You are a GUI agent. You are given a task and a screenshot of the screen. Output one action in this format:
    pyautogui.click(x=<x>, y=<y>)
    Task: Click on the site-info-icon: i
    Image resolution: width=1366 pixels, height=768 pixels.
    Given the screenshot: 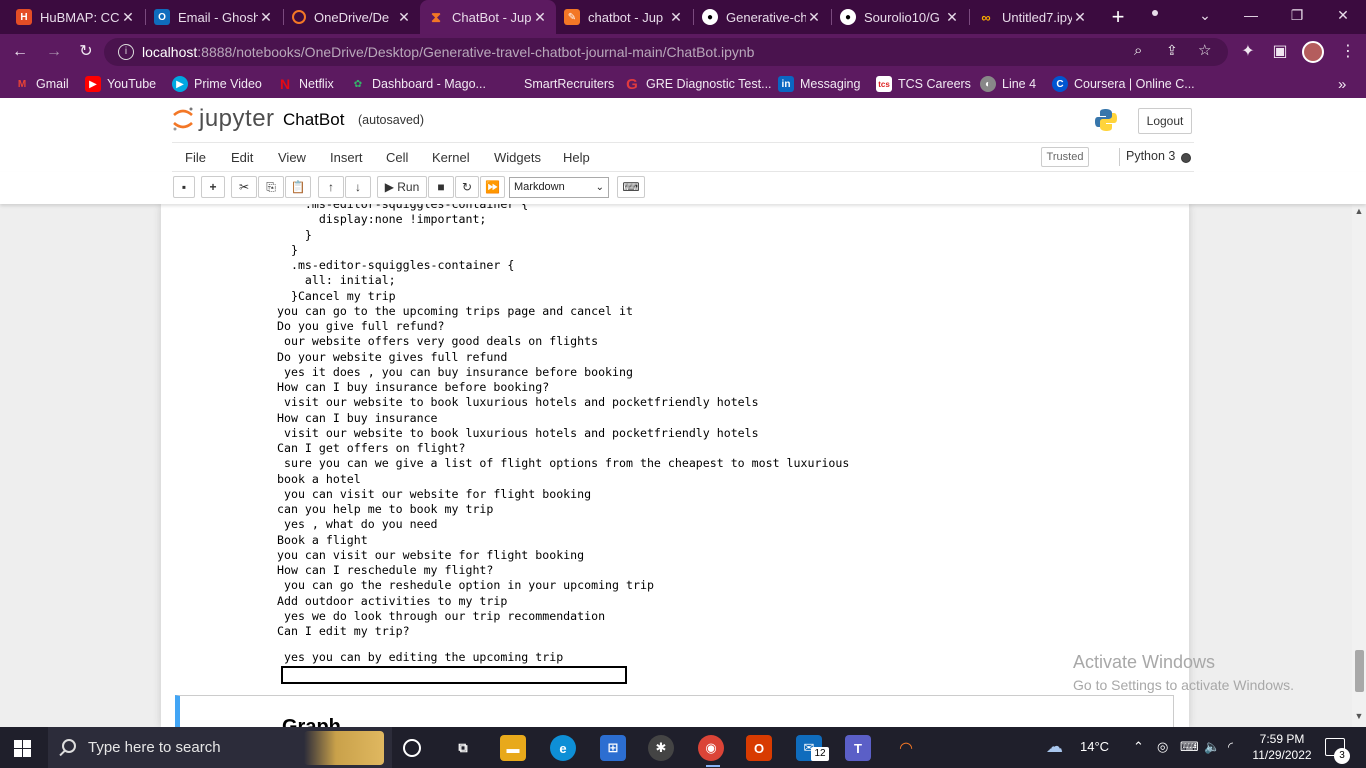 What is the action you would take?
    pyautogui.click(x=126, y=52)
    